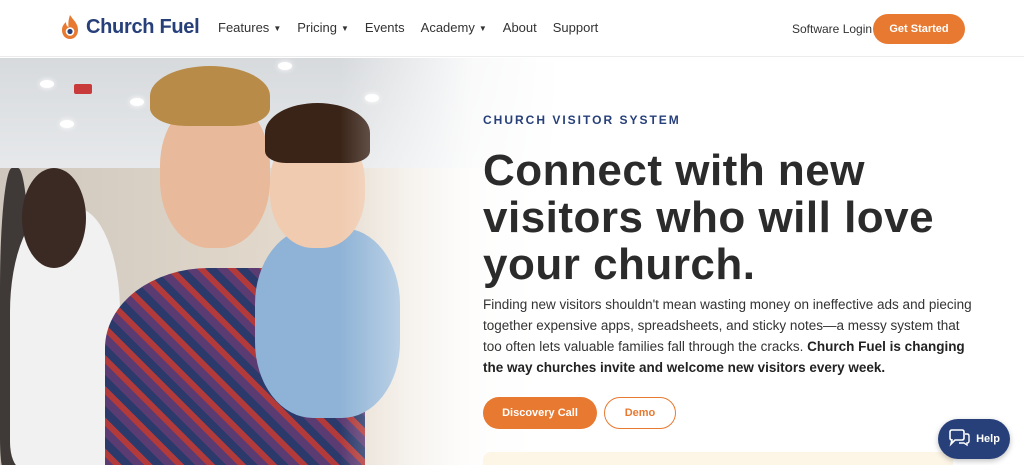 The width and height of the screenshot is (1024, 465). Describe the element at coordinates (54, 218) in the screenshot. I see `background-person-hair` at that location.